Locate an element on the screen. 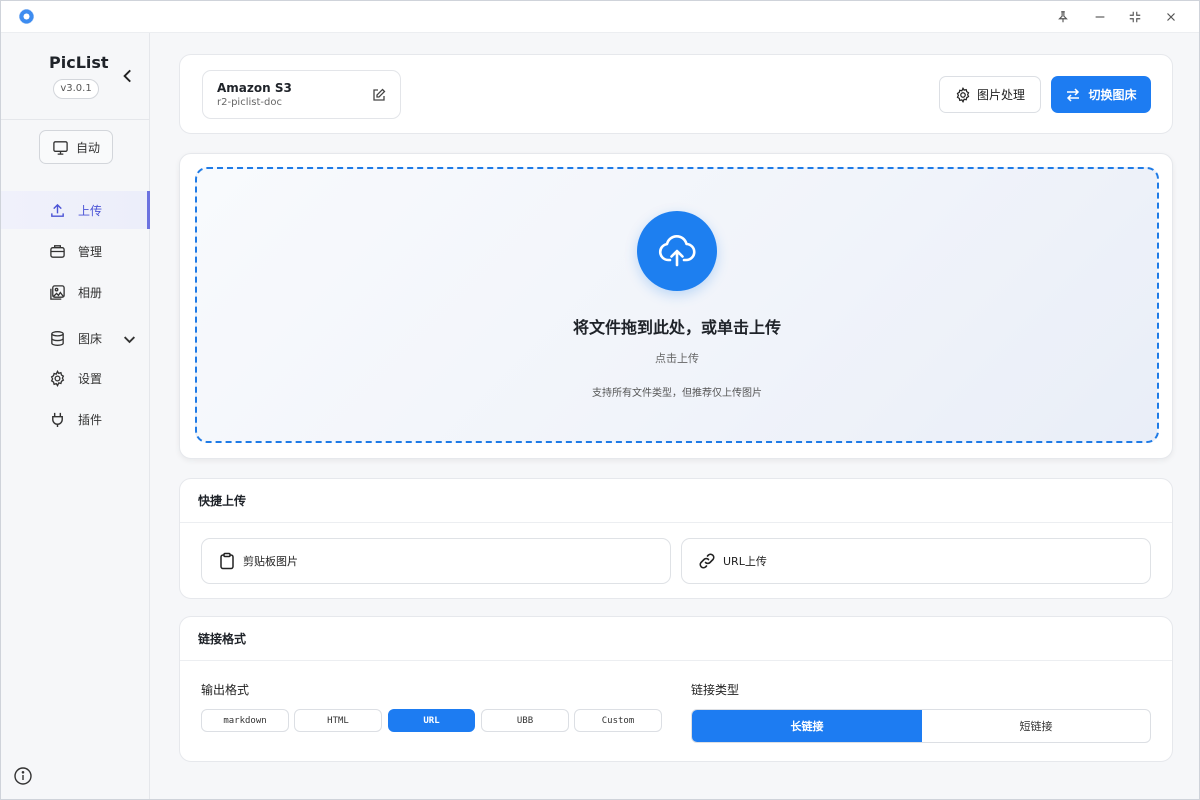  edit-icon is located at coordinates (379, 95).